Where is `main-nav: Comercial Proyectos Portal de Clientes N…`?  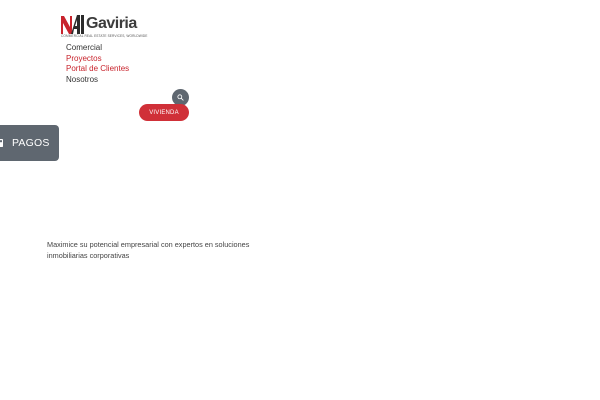
main-nav: Comercial Proyectos Portal de Clientes N… is located at coordinates (97, 64).